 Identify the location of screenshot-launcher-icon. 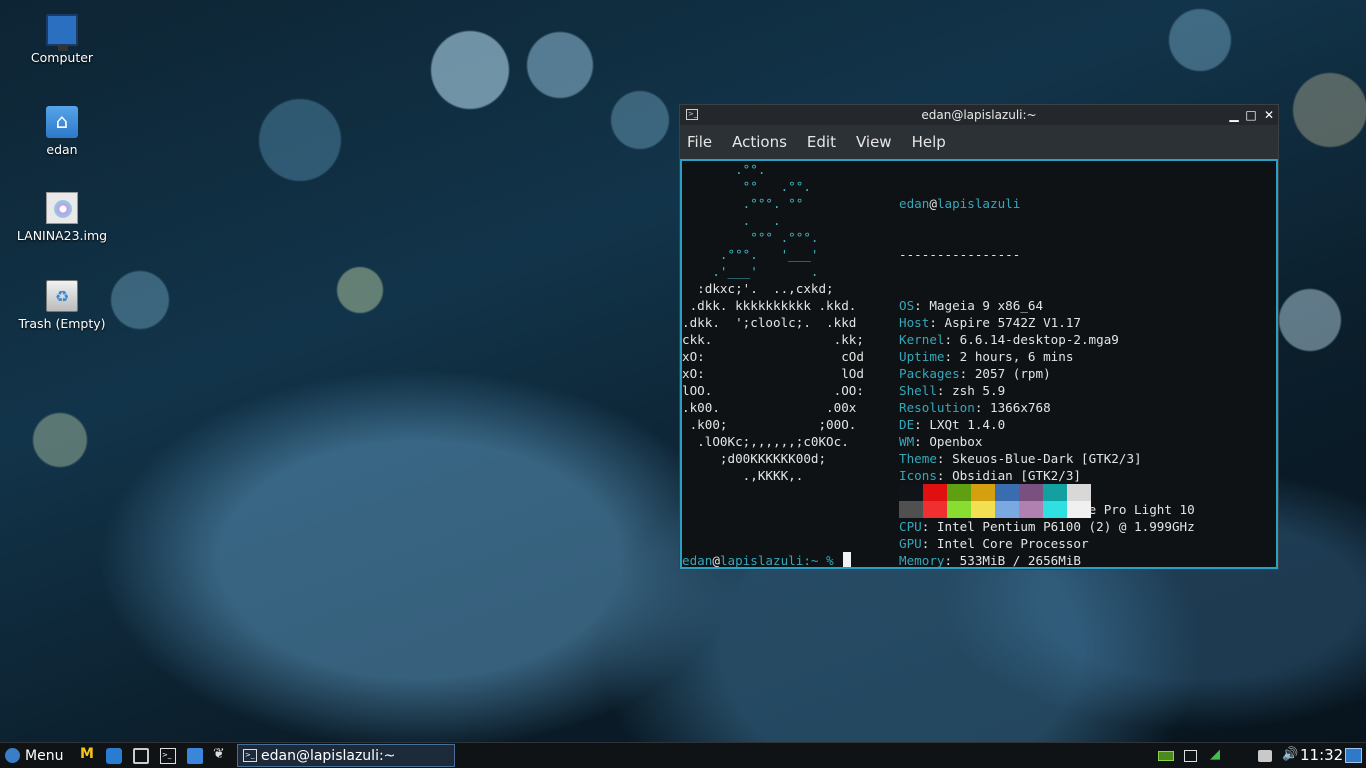
(141, 756).